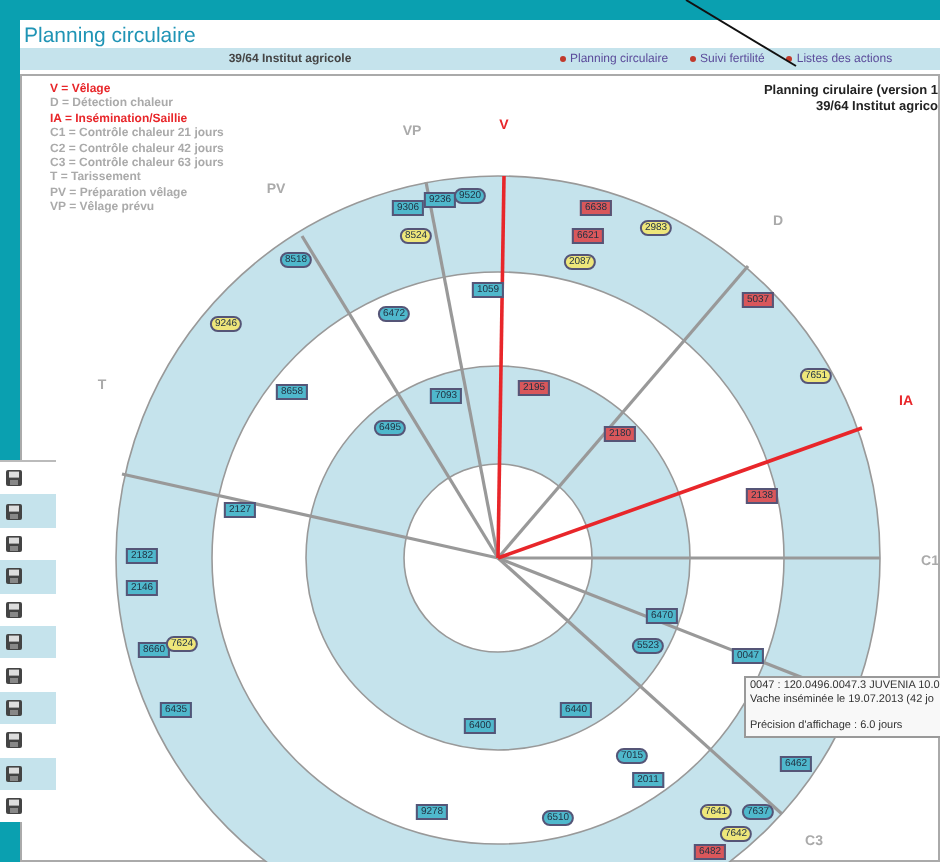 Image resolution: width=940 pixels, height=862 pixels. What do you see at coordinates (110, 35) in the screenshot?
I see `page-title: Planning circulaire` at bounding box center [110, 35].